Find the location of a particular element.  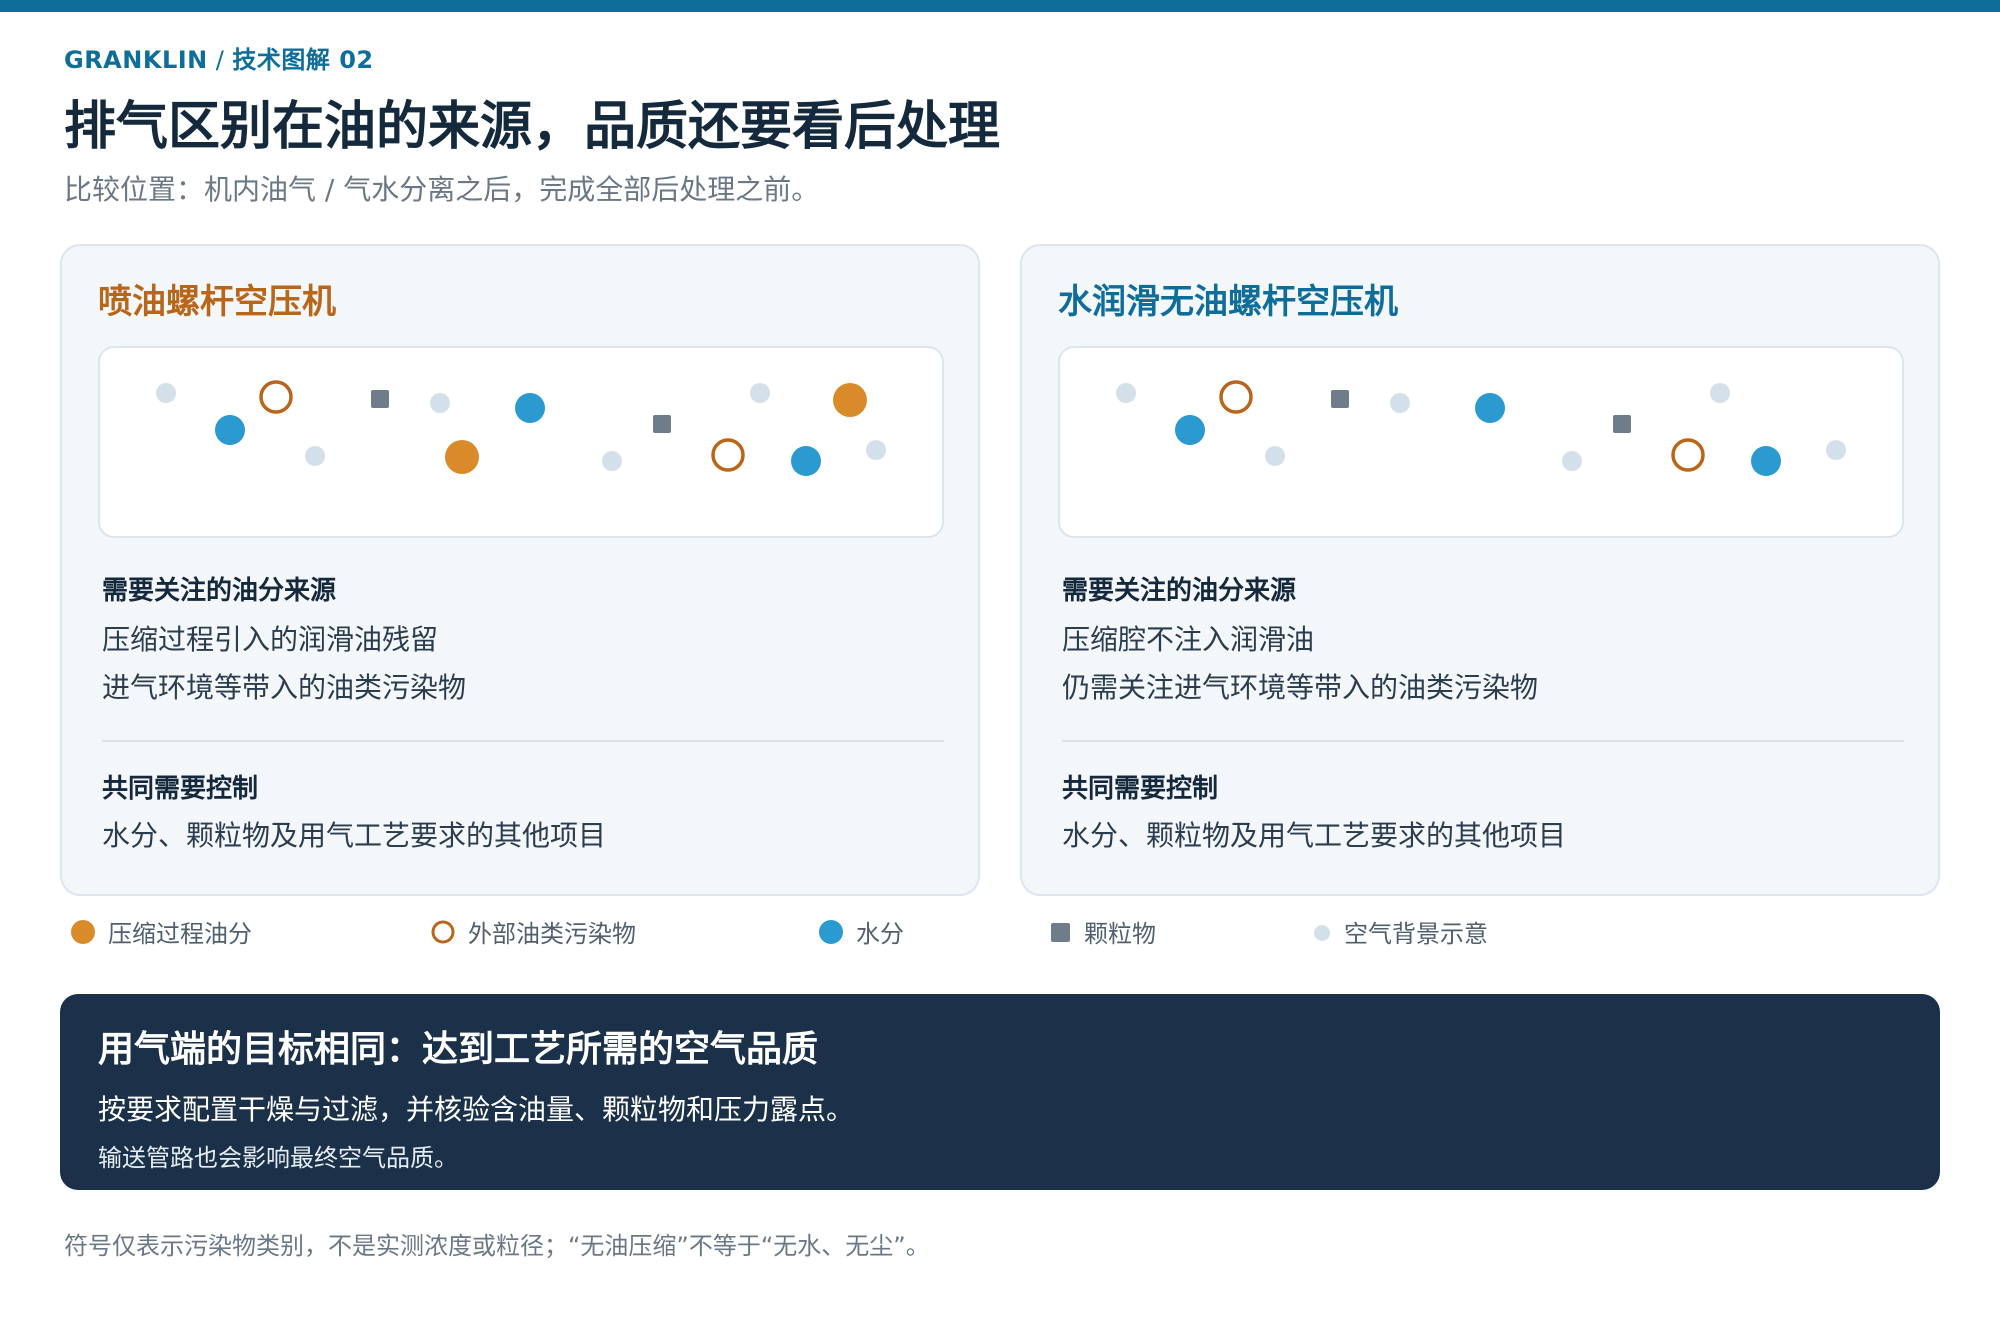

banner-text: 按要求配置干燥与过滤，并核验含油量、颗粒物和压力露点。 is located at coordinates (476, 1109).